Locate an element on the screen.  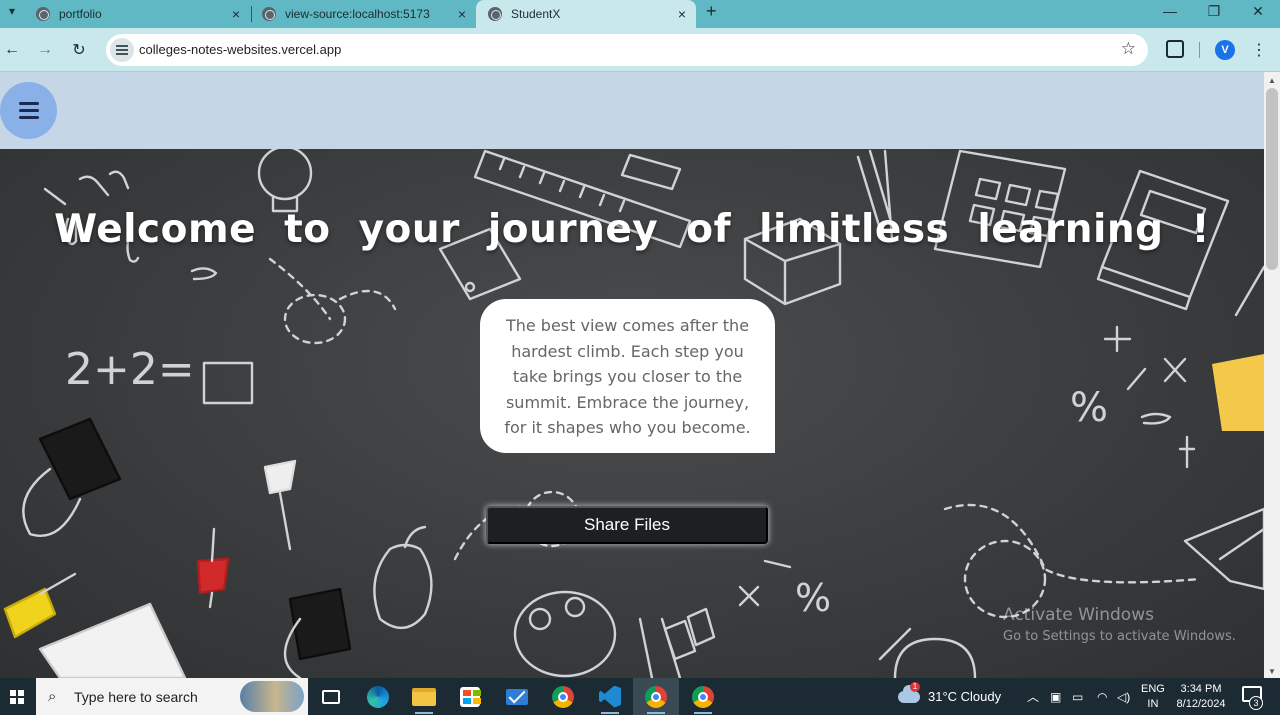
share-files-button: Share Files is located at coordinates (627, 525).